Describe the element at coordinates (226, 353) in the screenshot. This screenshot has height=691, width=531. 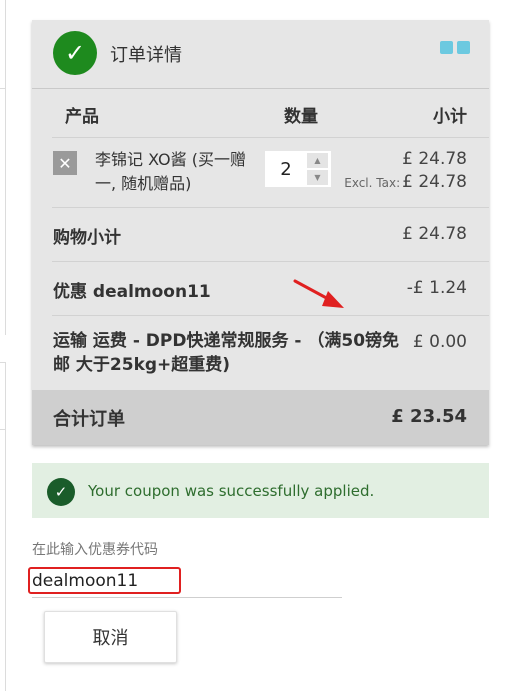
I see `shipping-label: 运输 运费 - DPD快递常规服务 - （满50镑免邮 大于25kg+超重费)` at that location.